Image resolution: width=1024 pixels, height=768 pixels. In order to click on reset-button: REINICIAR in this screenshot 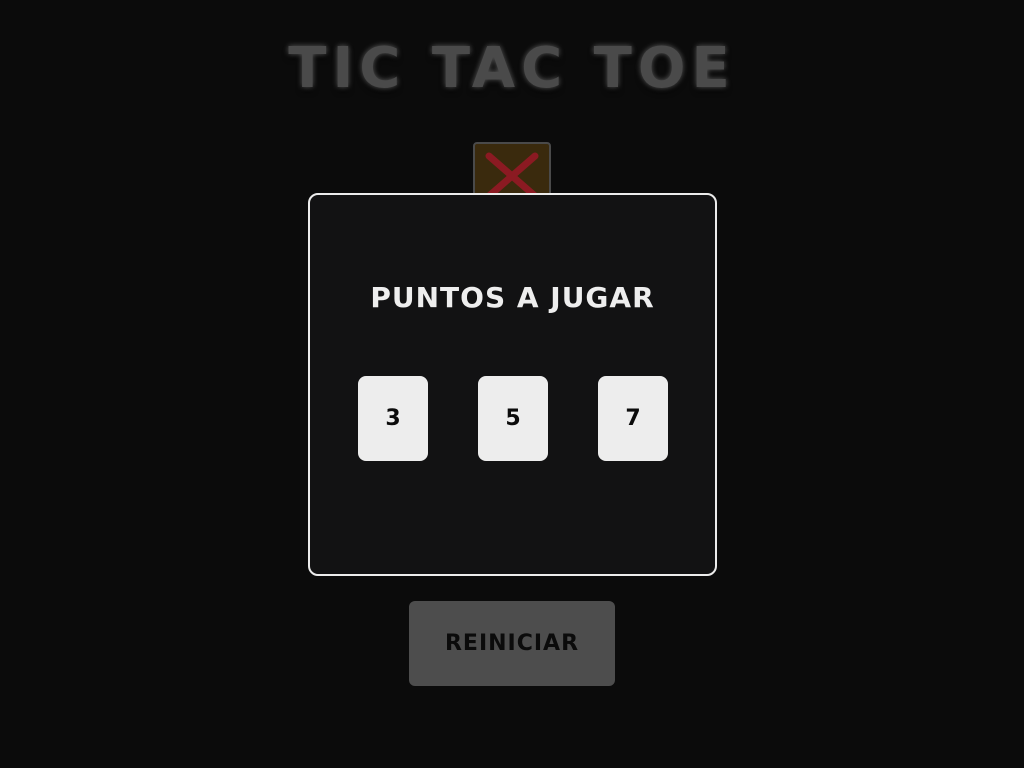, I will do `click(512, 643)`.